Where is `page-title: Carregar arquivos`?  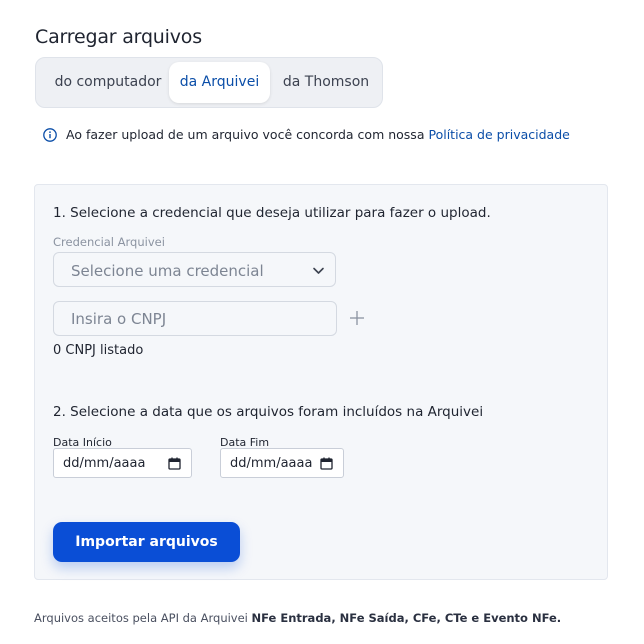 page-title: Carregar arquivos is located at coordinates (118, 37).